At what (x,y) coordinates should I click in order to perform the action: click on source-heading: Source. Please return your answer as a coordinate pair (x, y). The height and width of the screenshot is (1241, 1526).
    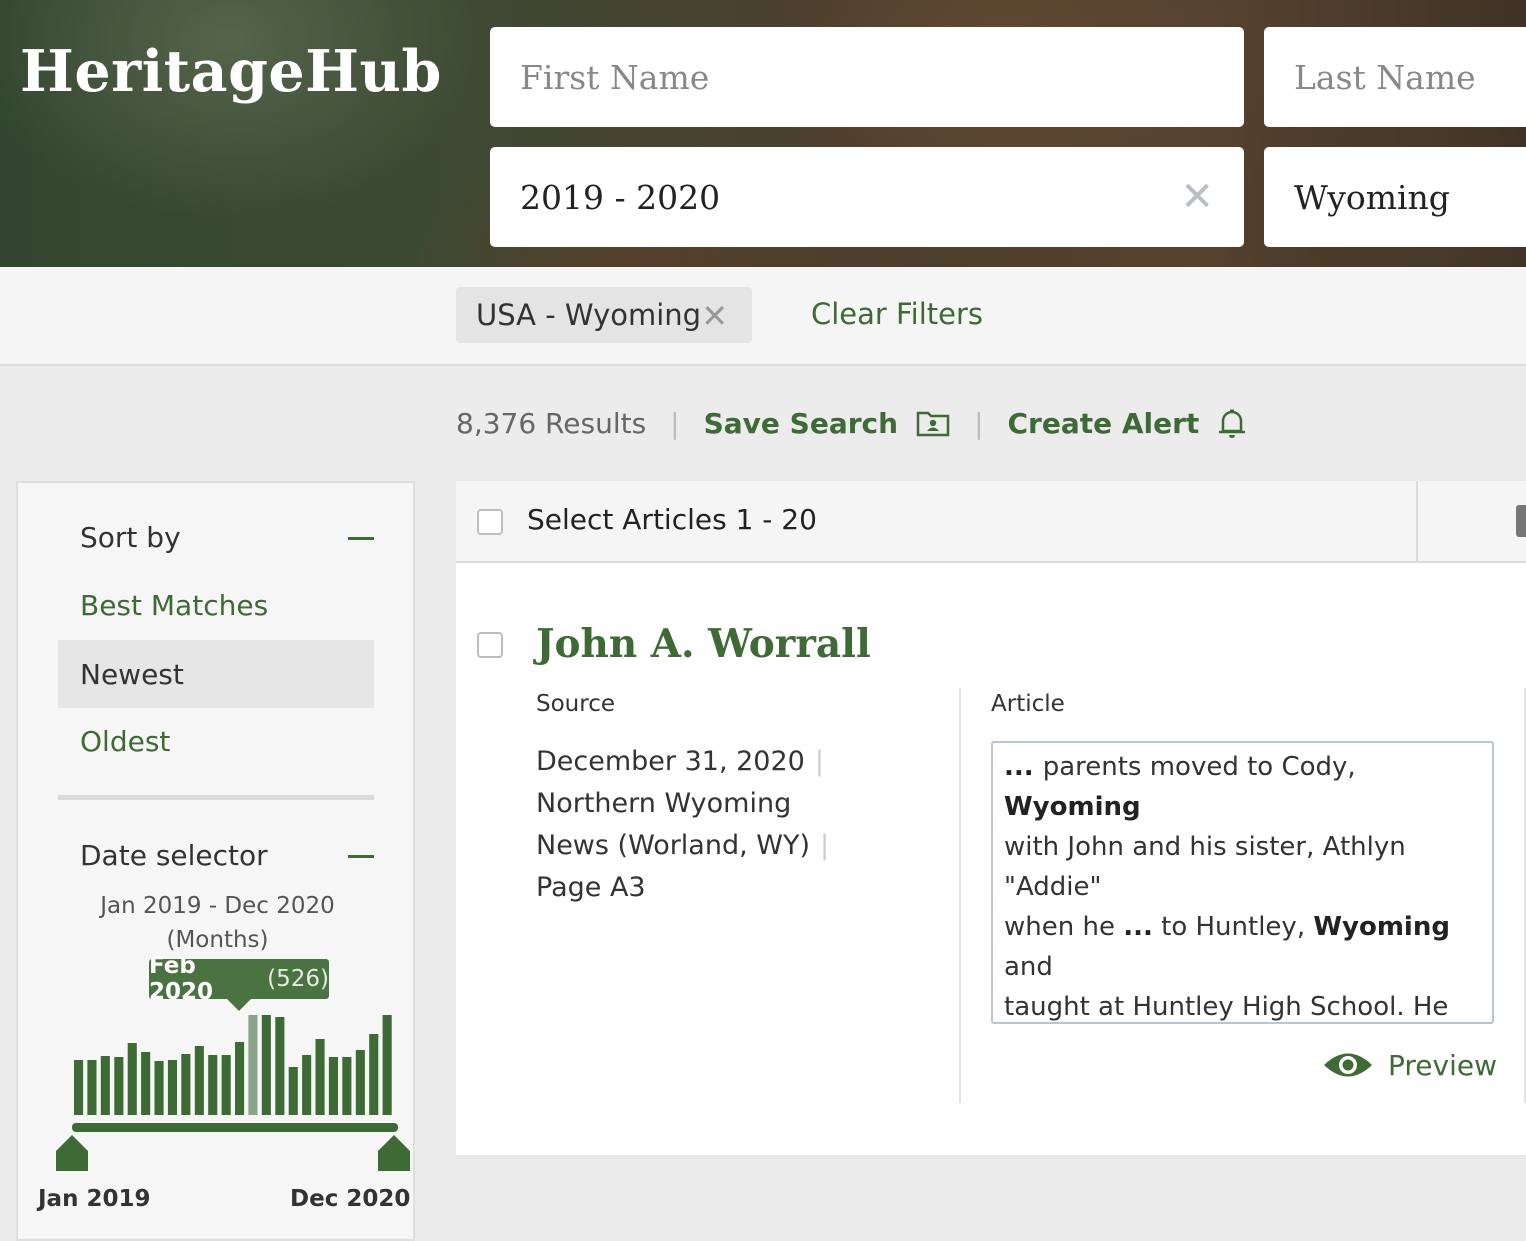
    Looking at the image, I should click on (575, 704).